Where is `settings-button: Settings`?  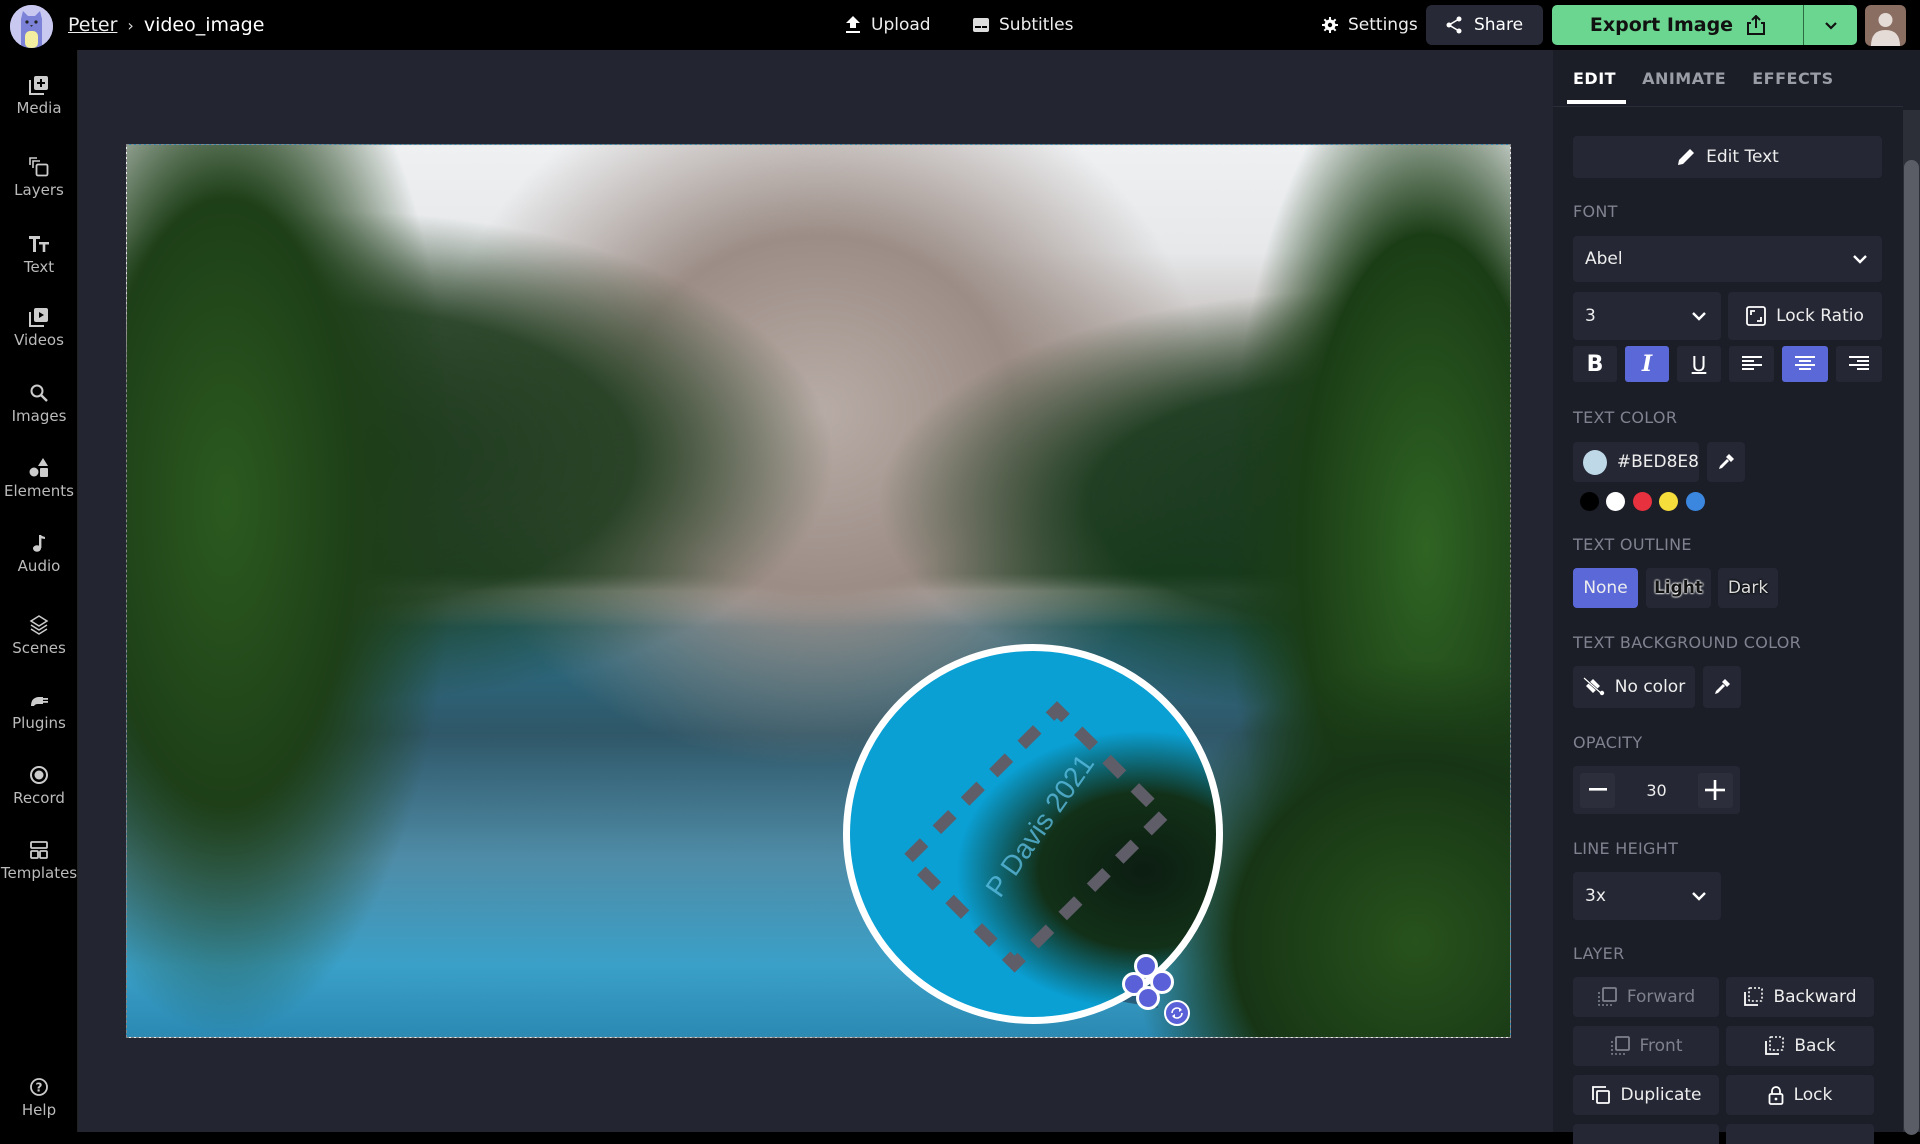 settings-button: Settings is located at coordinates (1370, 25).